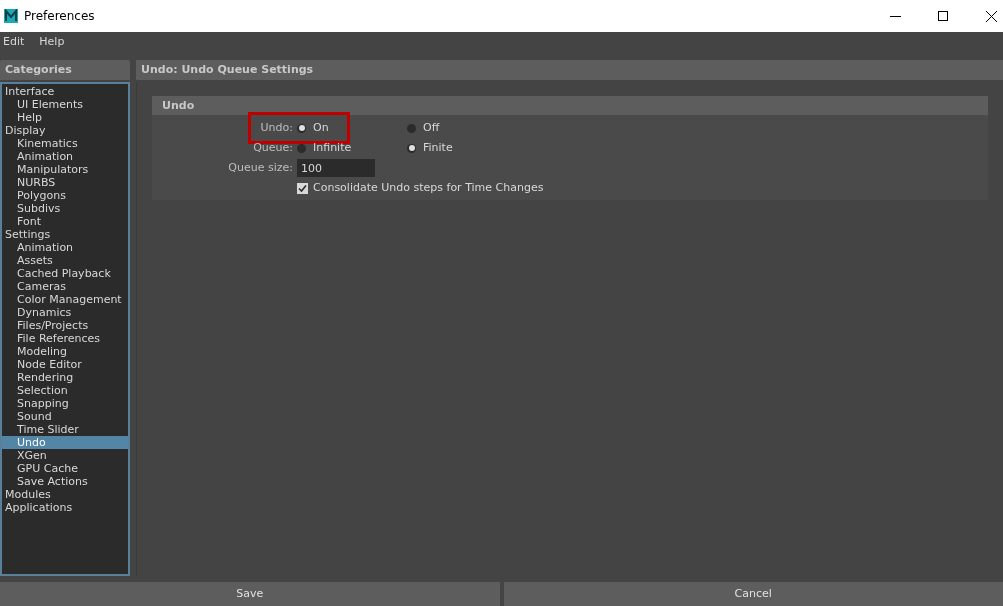  What do you see at coordinates (65, 70) in the screenshot?
I see `sidebar-header: Categories` at bounding box center [65, 70].